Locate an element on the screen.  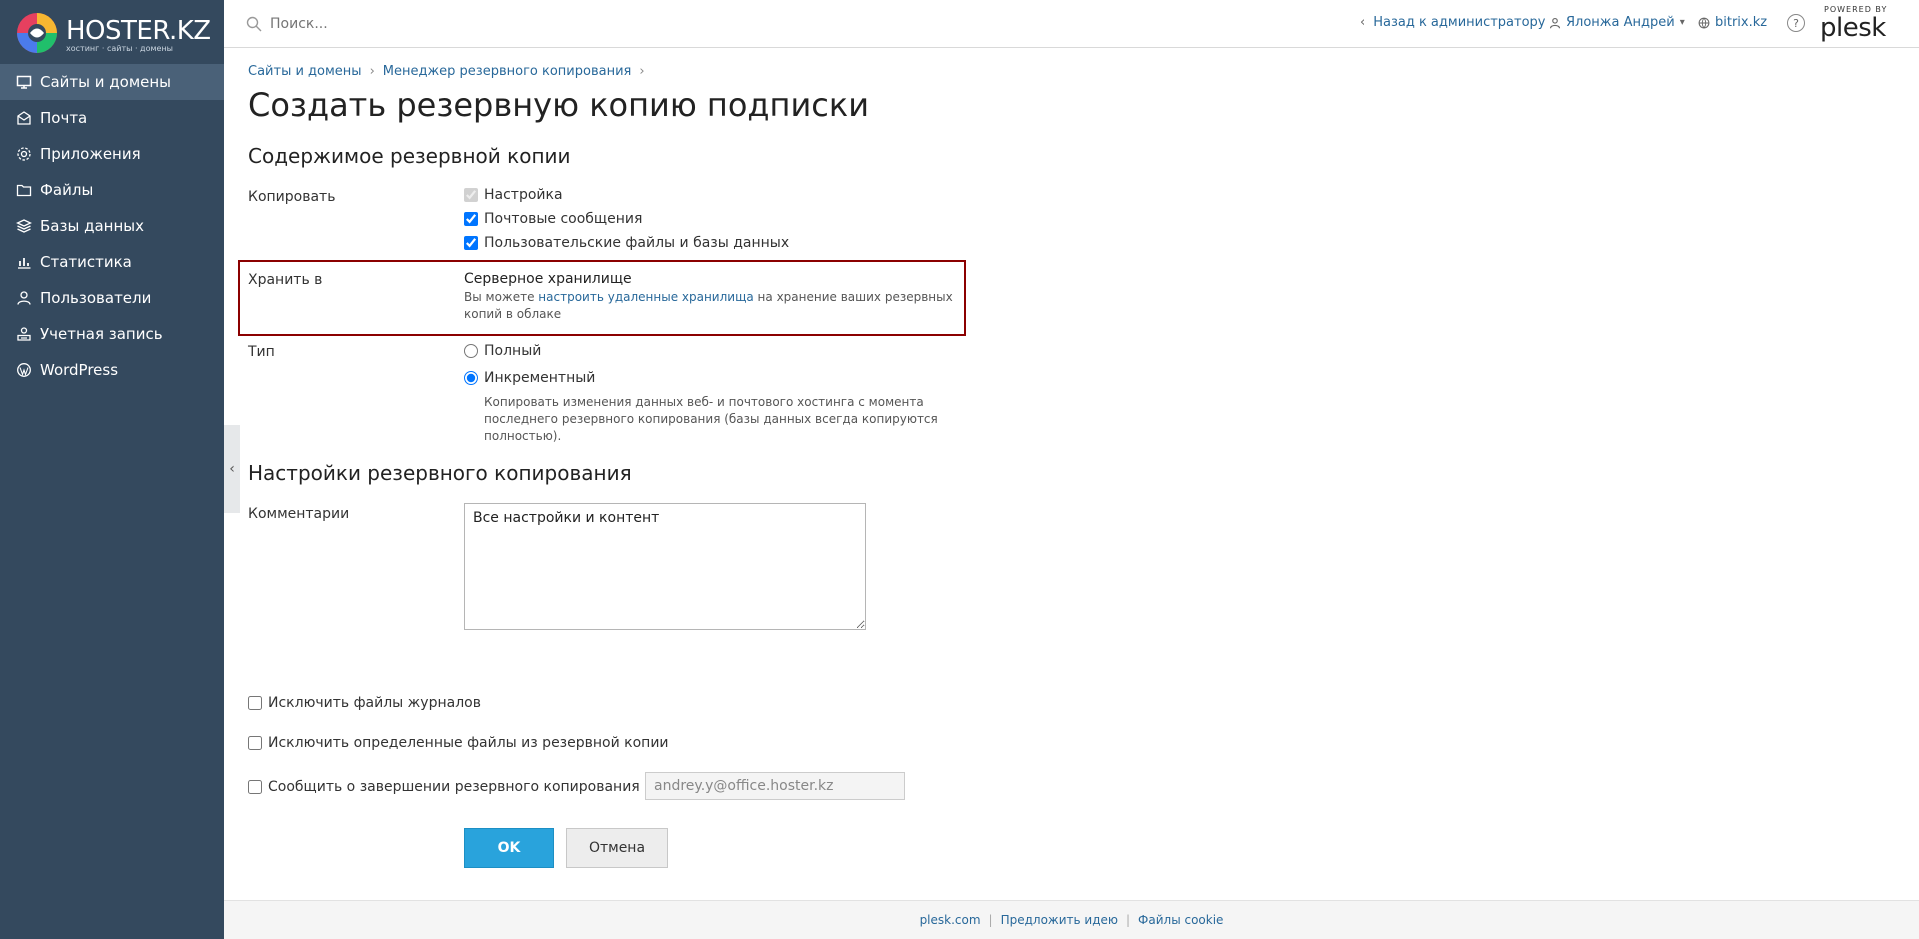
sidebar-item-users: Пользователи is located at coordinates (112, 298).